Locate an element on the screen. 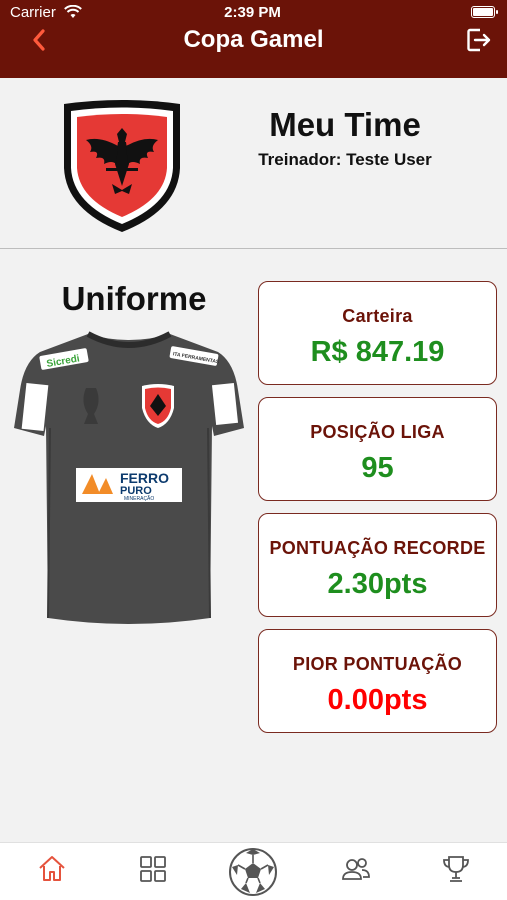  grid-icon is located at coordinates (153, 869).